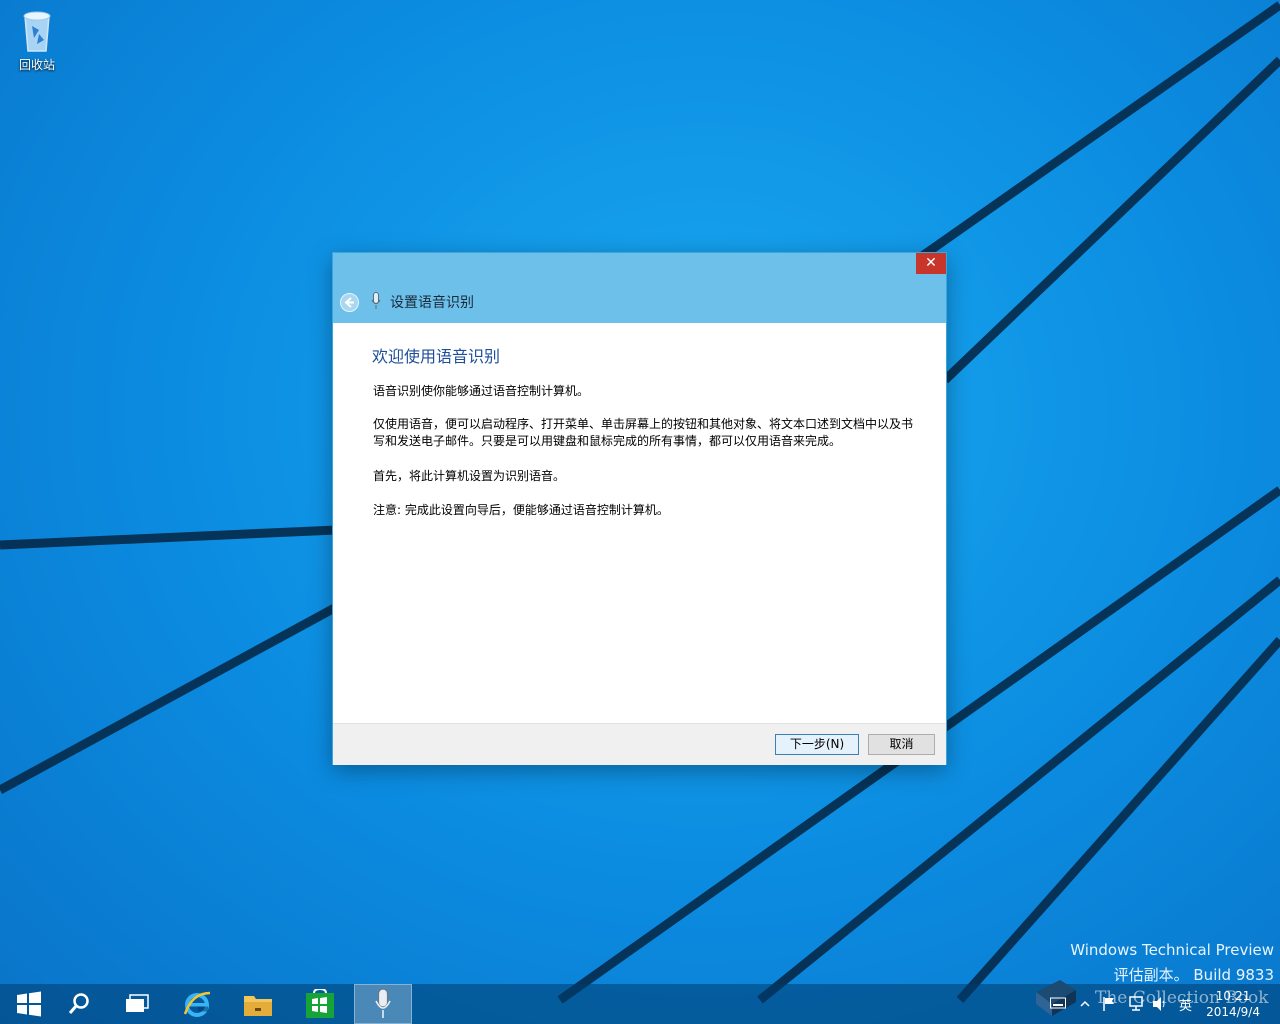 The image size is (1280, 1024). What do you see at coordinates (29, 1004) in the screenshot?
I see `start-icon` at bounding box center [29, 1004].